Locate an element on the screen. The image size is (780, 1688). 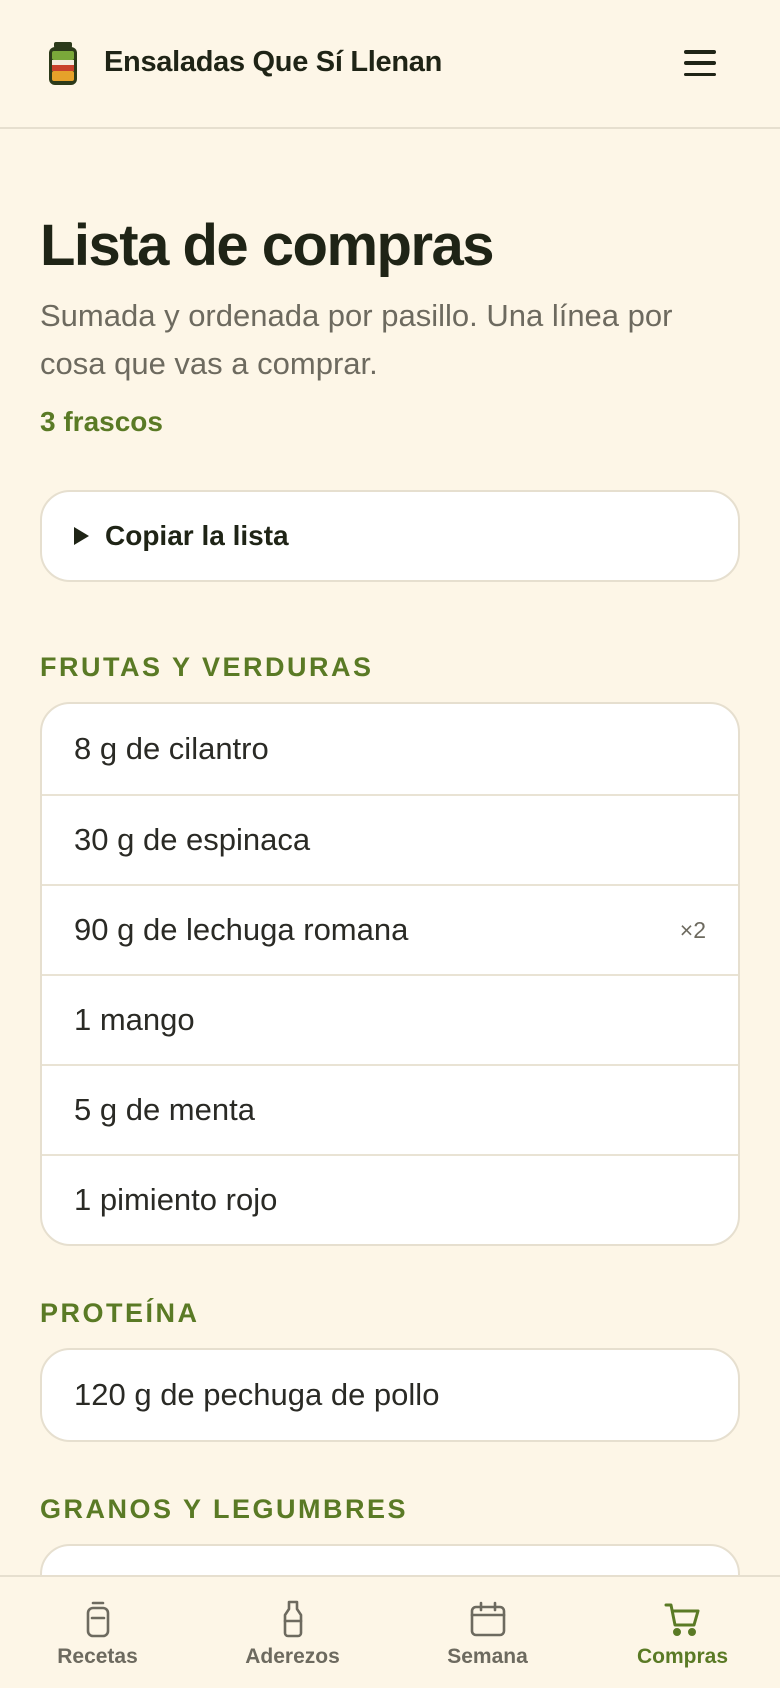
section-title-protein: PROTEÍNA is located at coordinates (120, 1313).